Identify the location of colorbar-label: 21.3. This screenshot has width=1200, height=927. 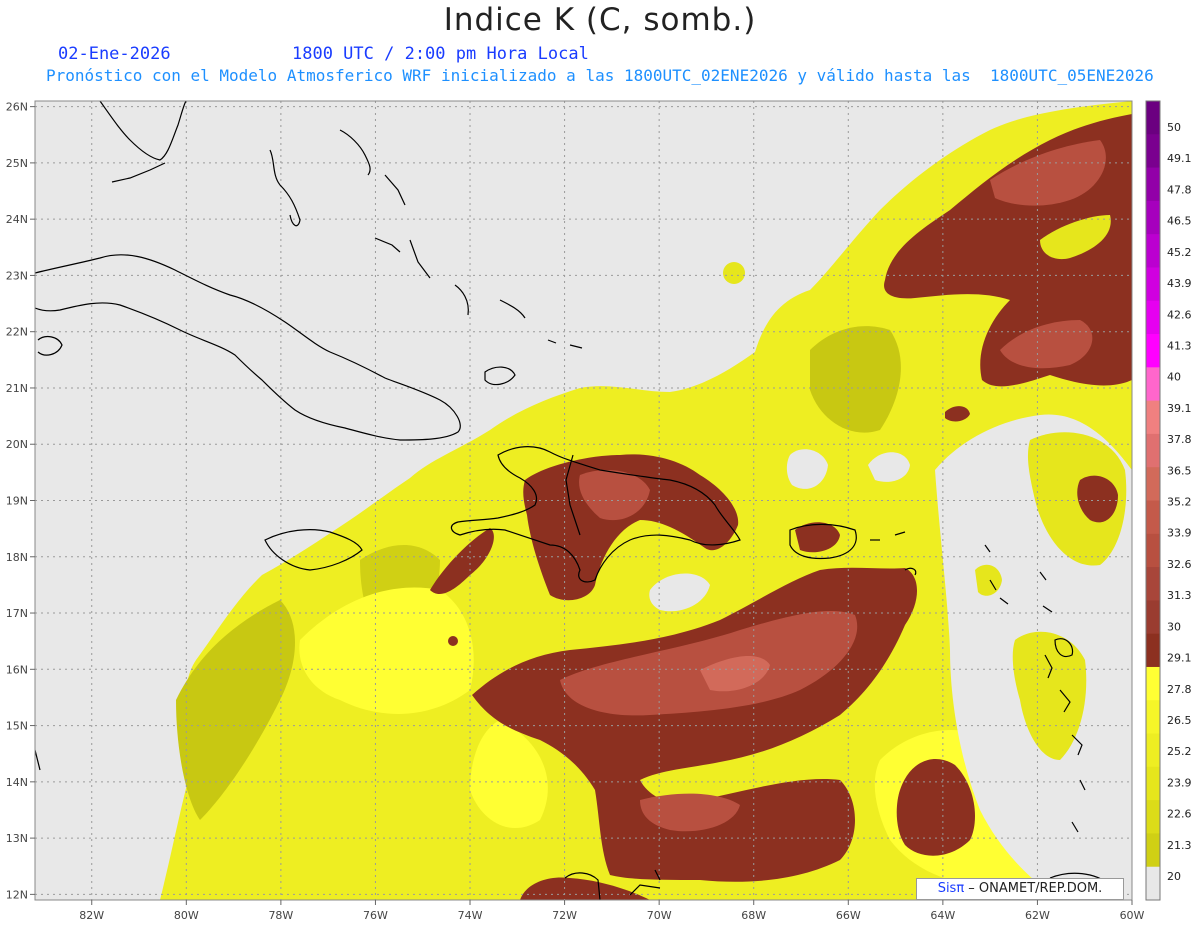
(1179, 845).